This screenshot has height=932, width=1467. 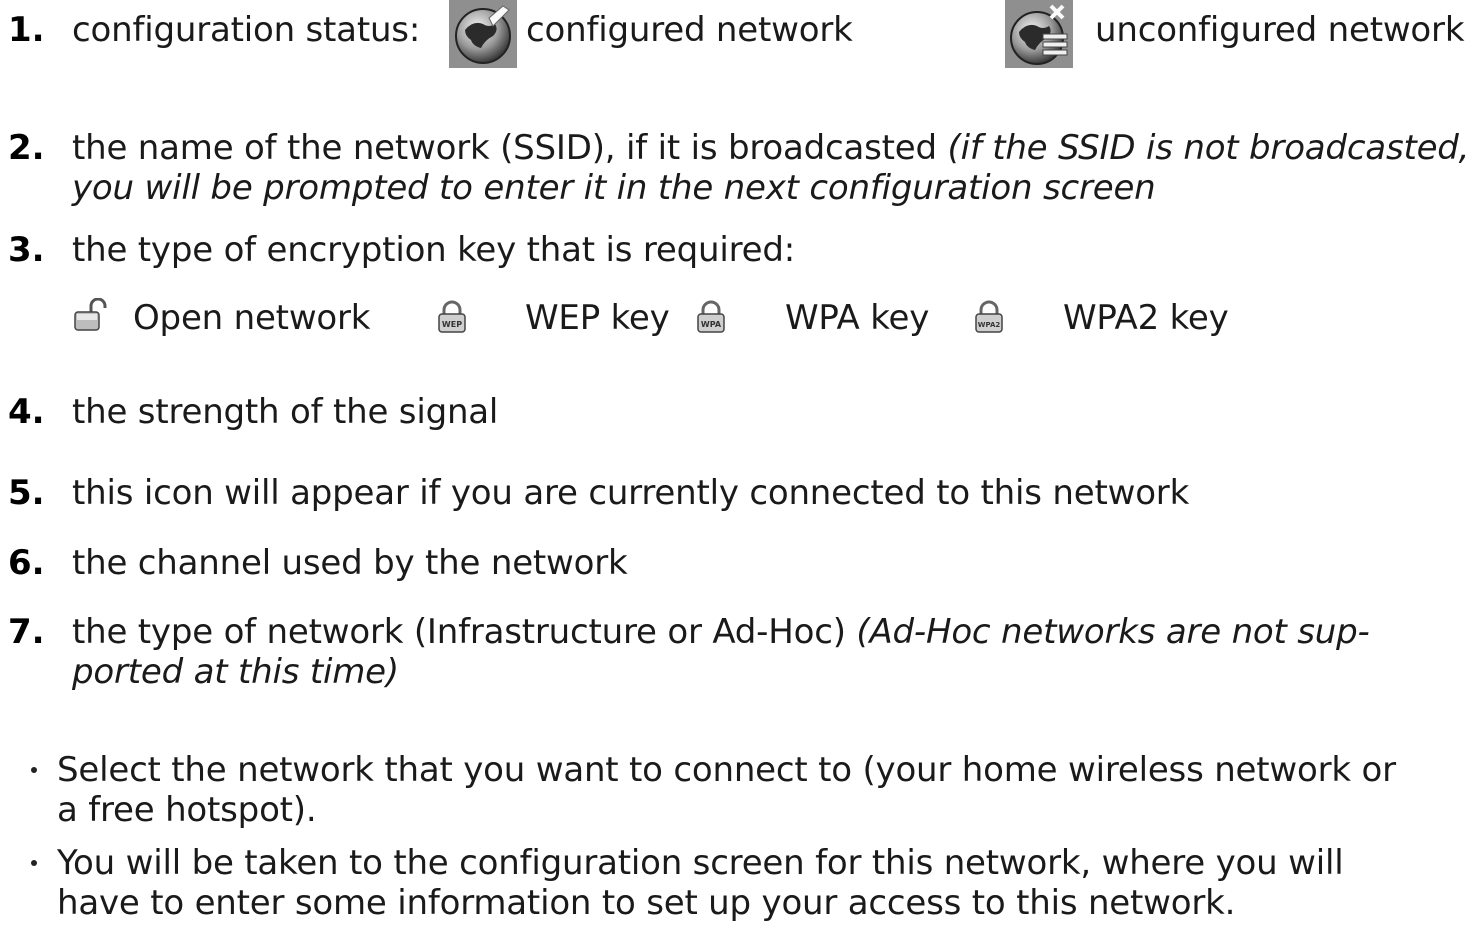 I want to click on configuration-status-label: configuration status:, so click(x=246, y=30).